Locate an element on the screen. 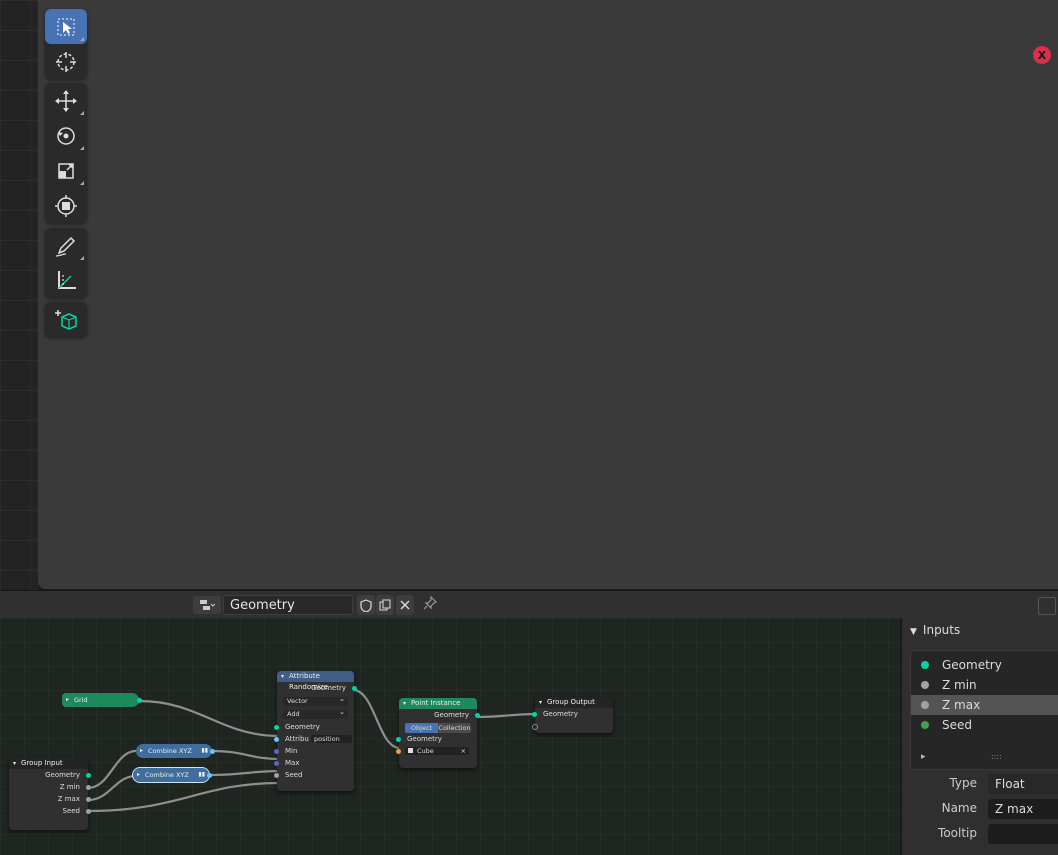 The image size is (1058, 855). node-combine-xyz-1: Combine XYZ ▮▮ is located at coordinates (175, 751).